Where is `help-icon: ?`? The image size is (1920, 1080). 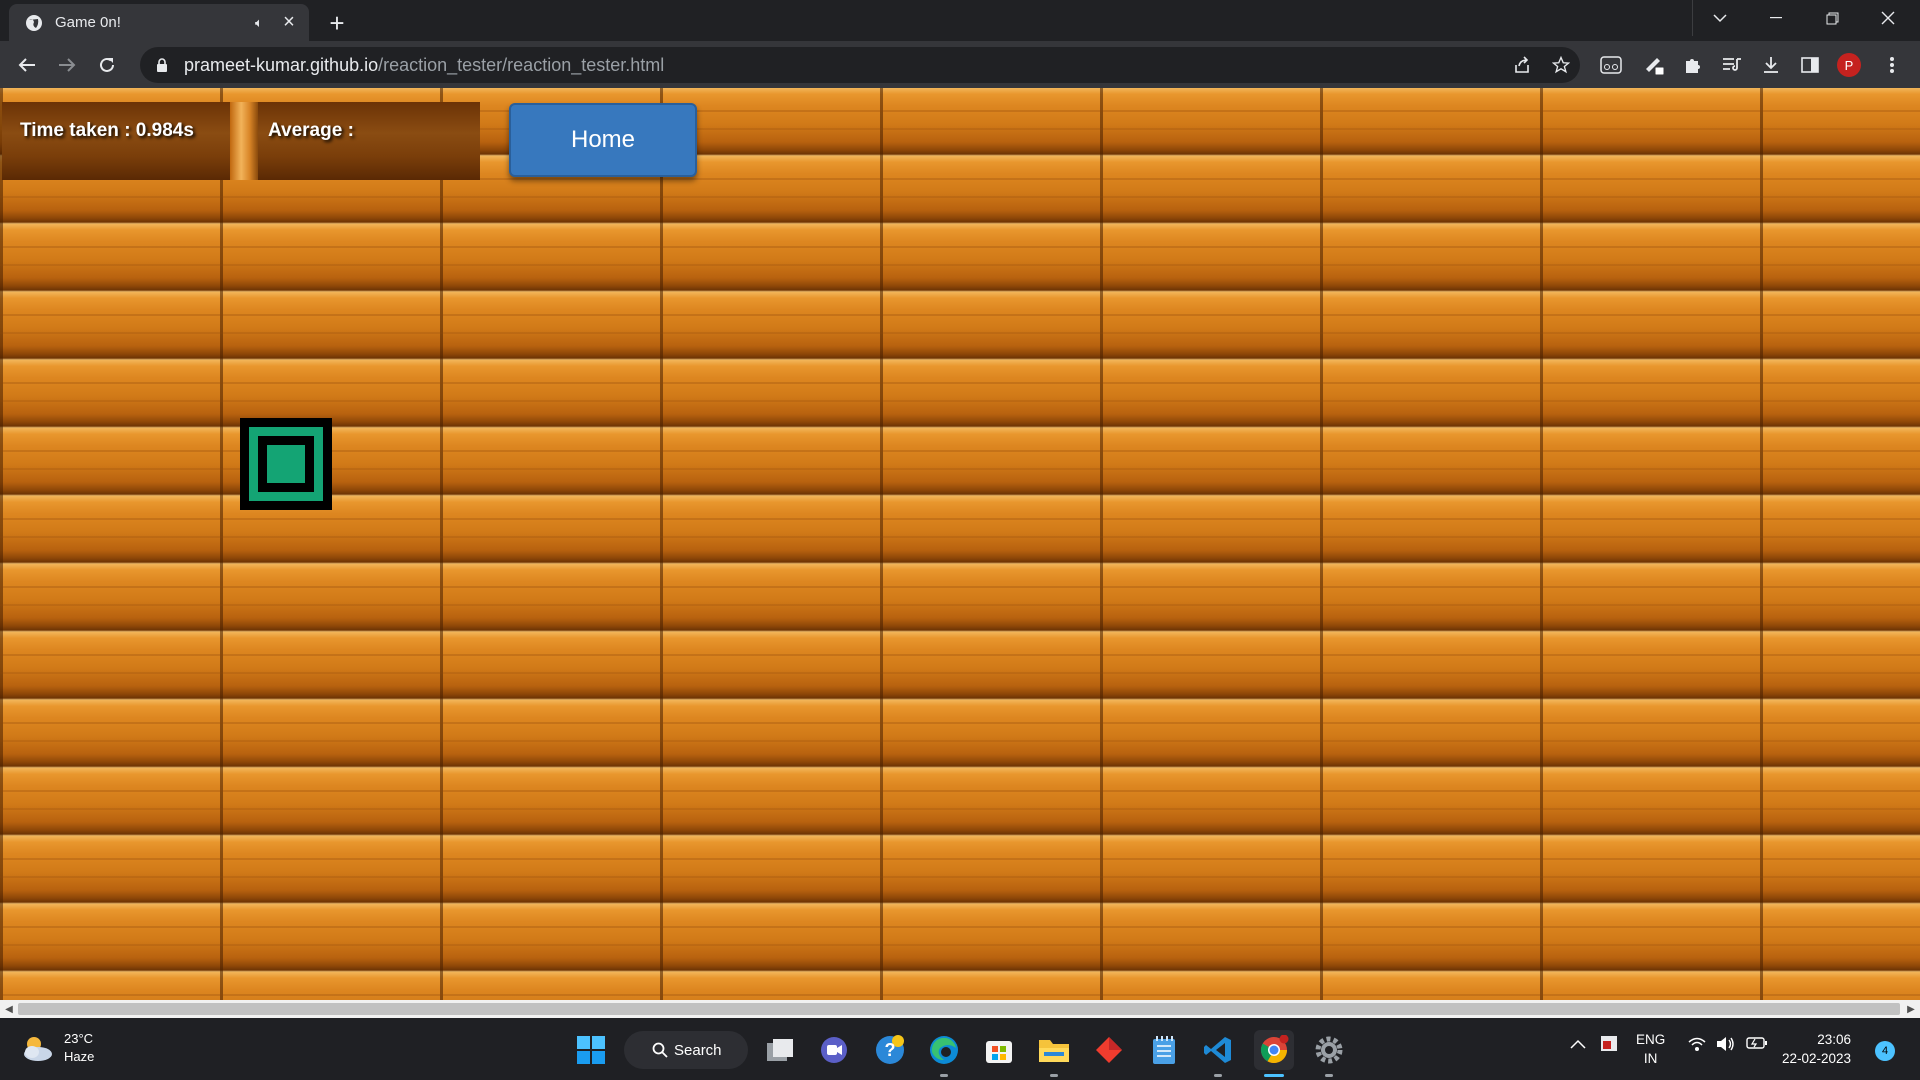 help-icon: ? is located at coordinates (890, 1050).